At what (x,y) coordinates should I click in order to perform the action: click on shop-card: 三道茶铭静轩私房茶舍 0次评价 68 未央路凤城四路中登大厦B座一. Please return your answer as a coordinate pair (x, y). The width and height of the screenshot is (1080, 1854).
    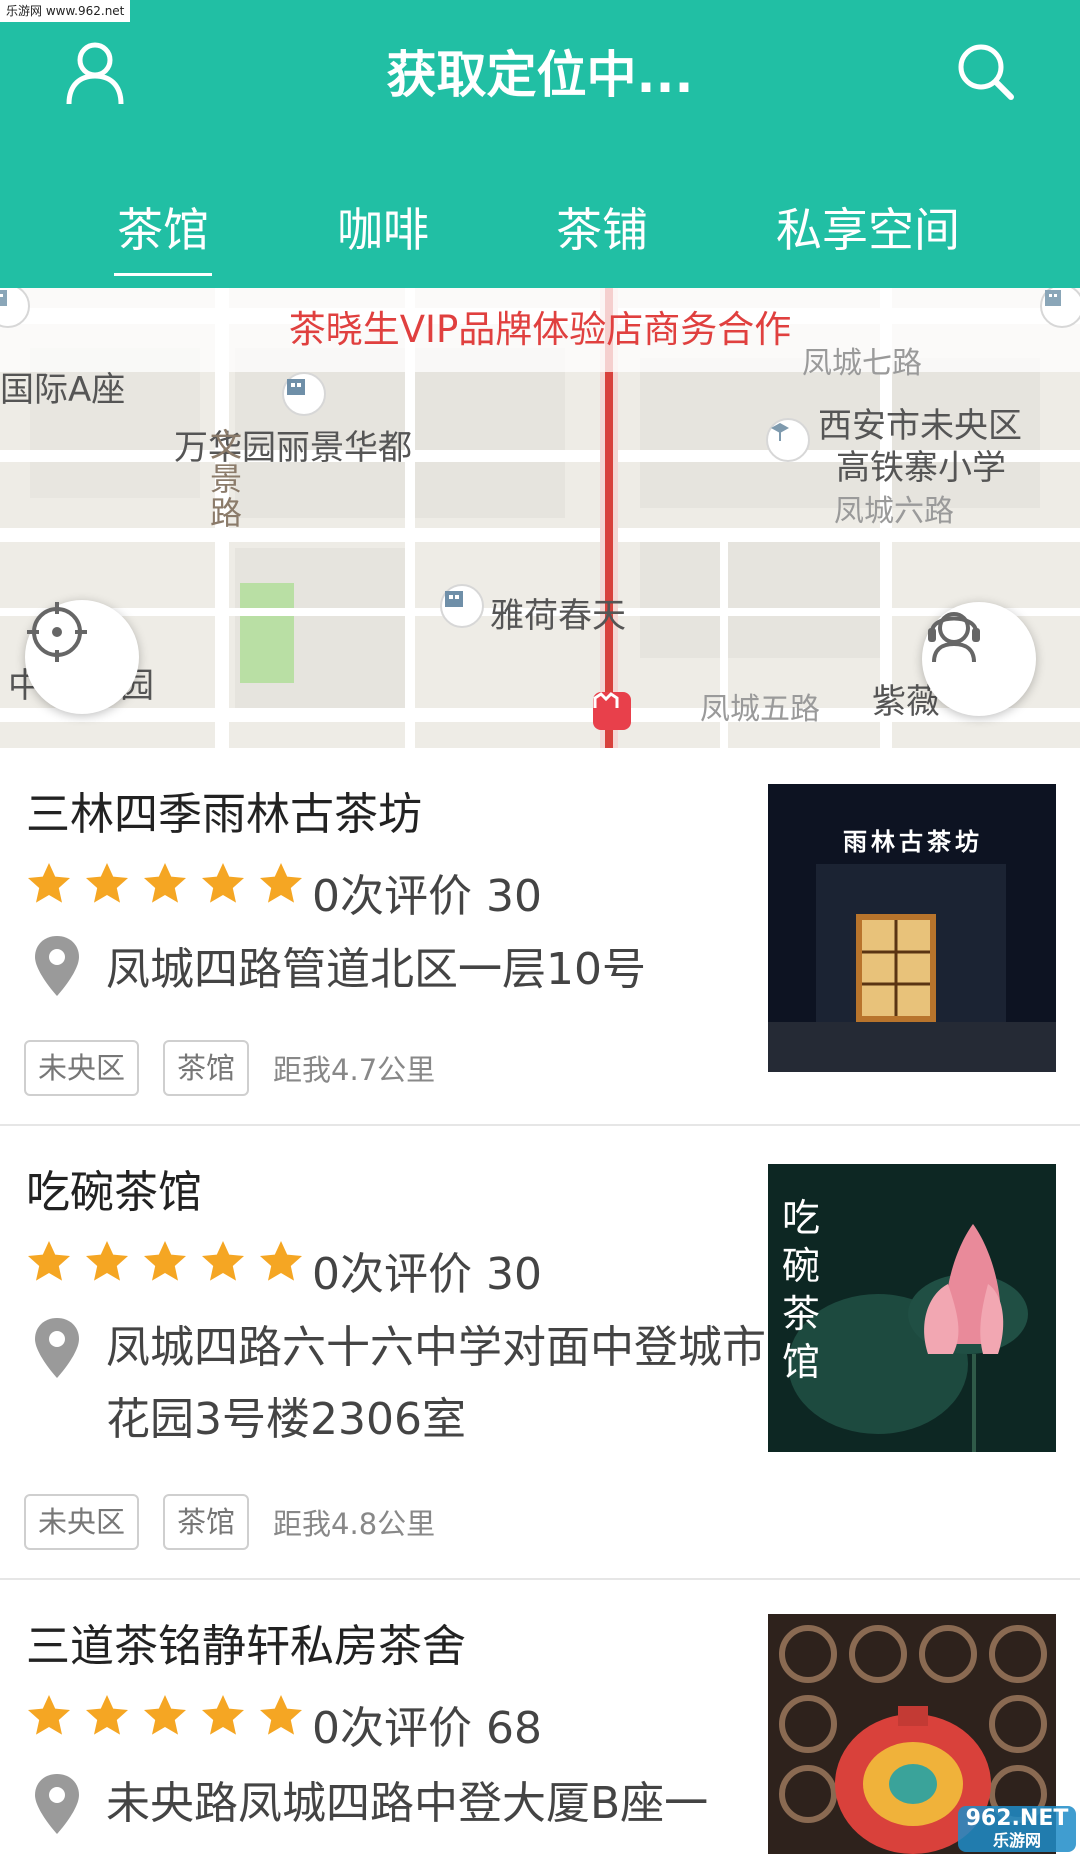
    Looking at the image, I should click on (540, 1717).